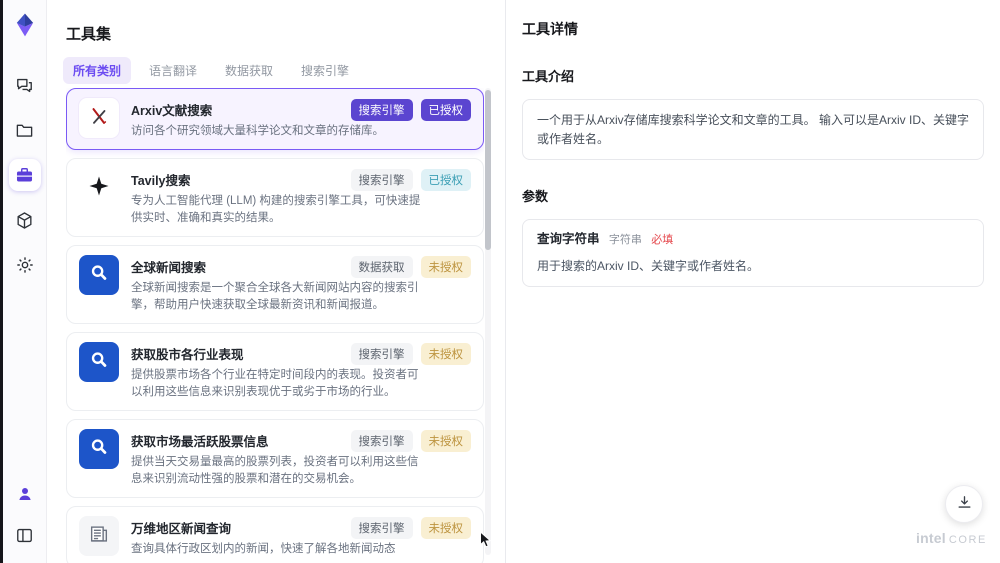 This screenshot has width=1000, height=563. I want to click on download-button, so click(964, 504).